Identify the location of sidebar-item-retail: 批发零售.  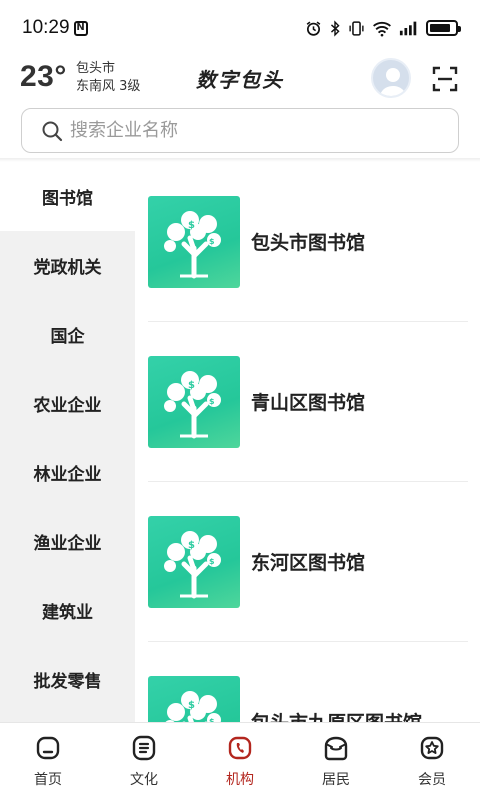
(67, 679).